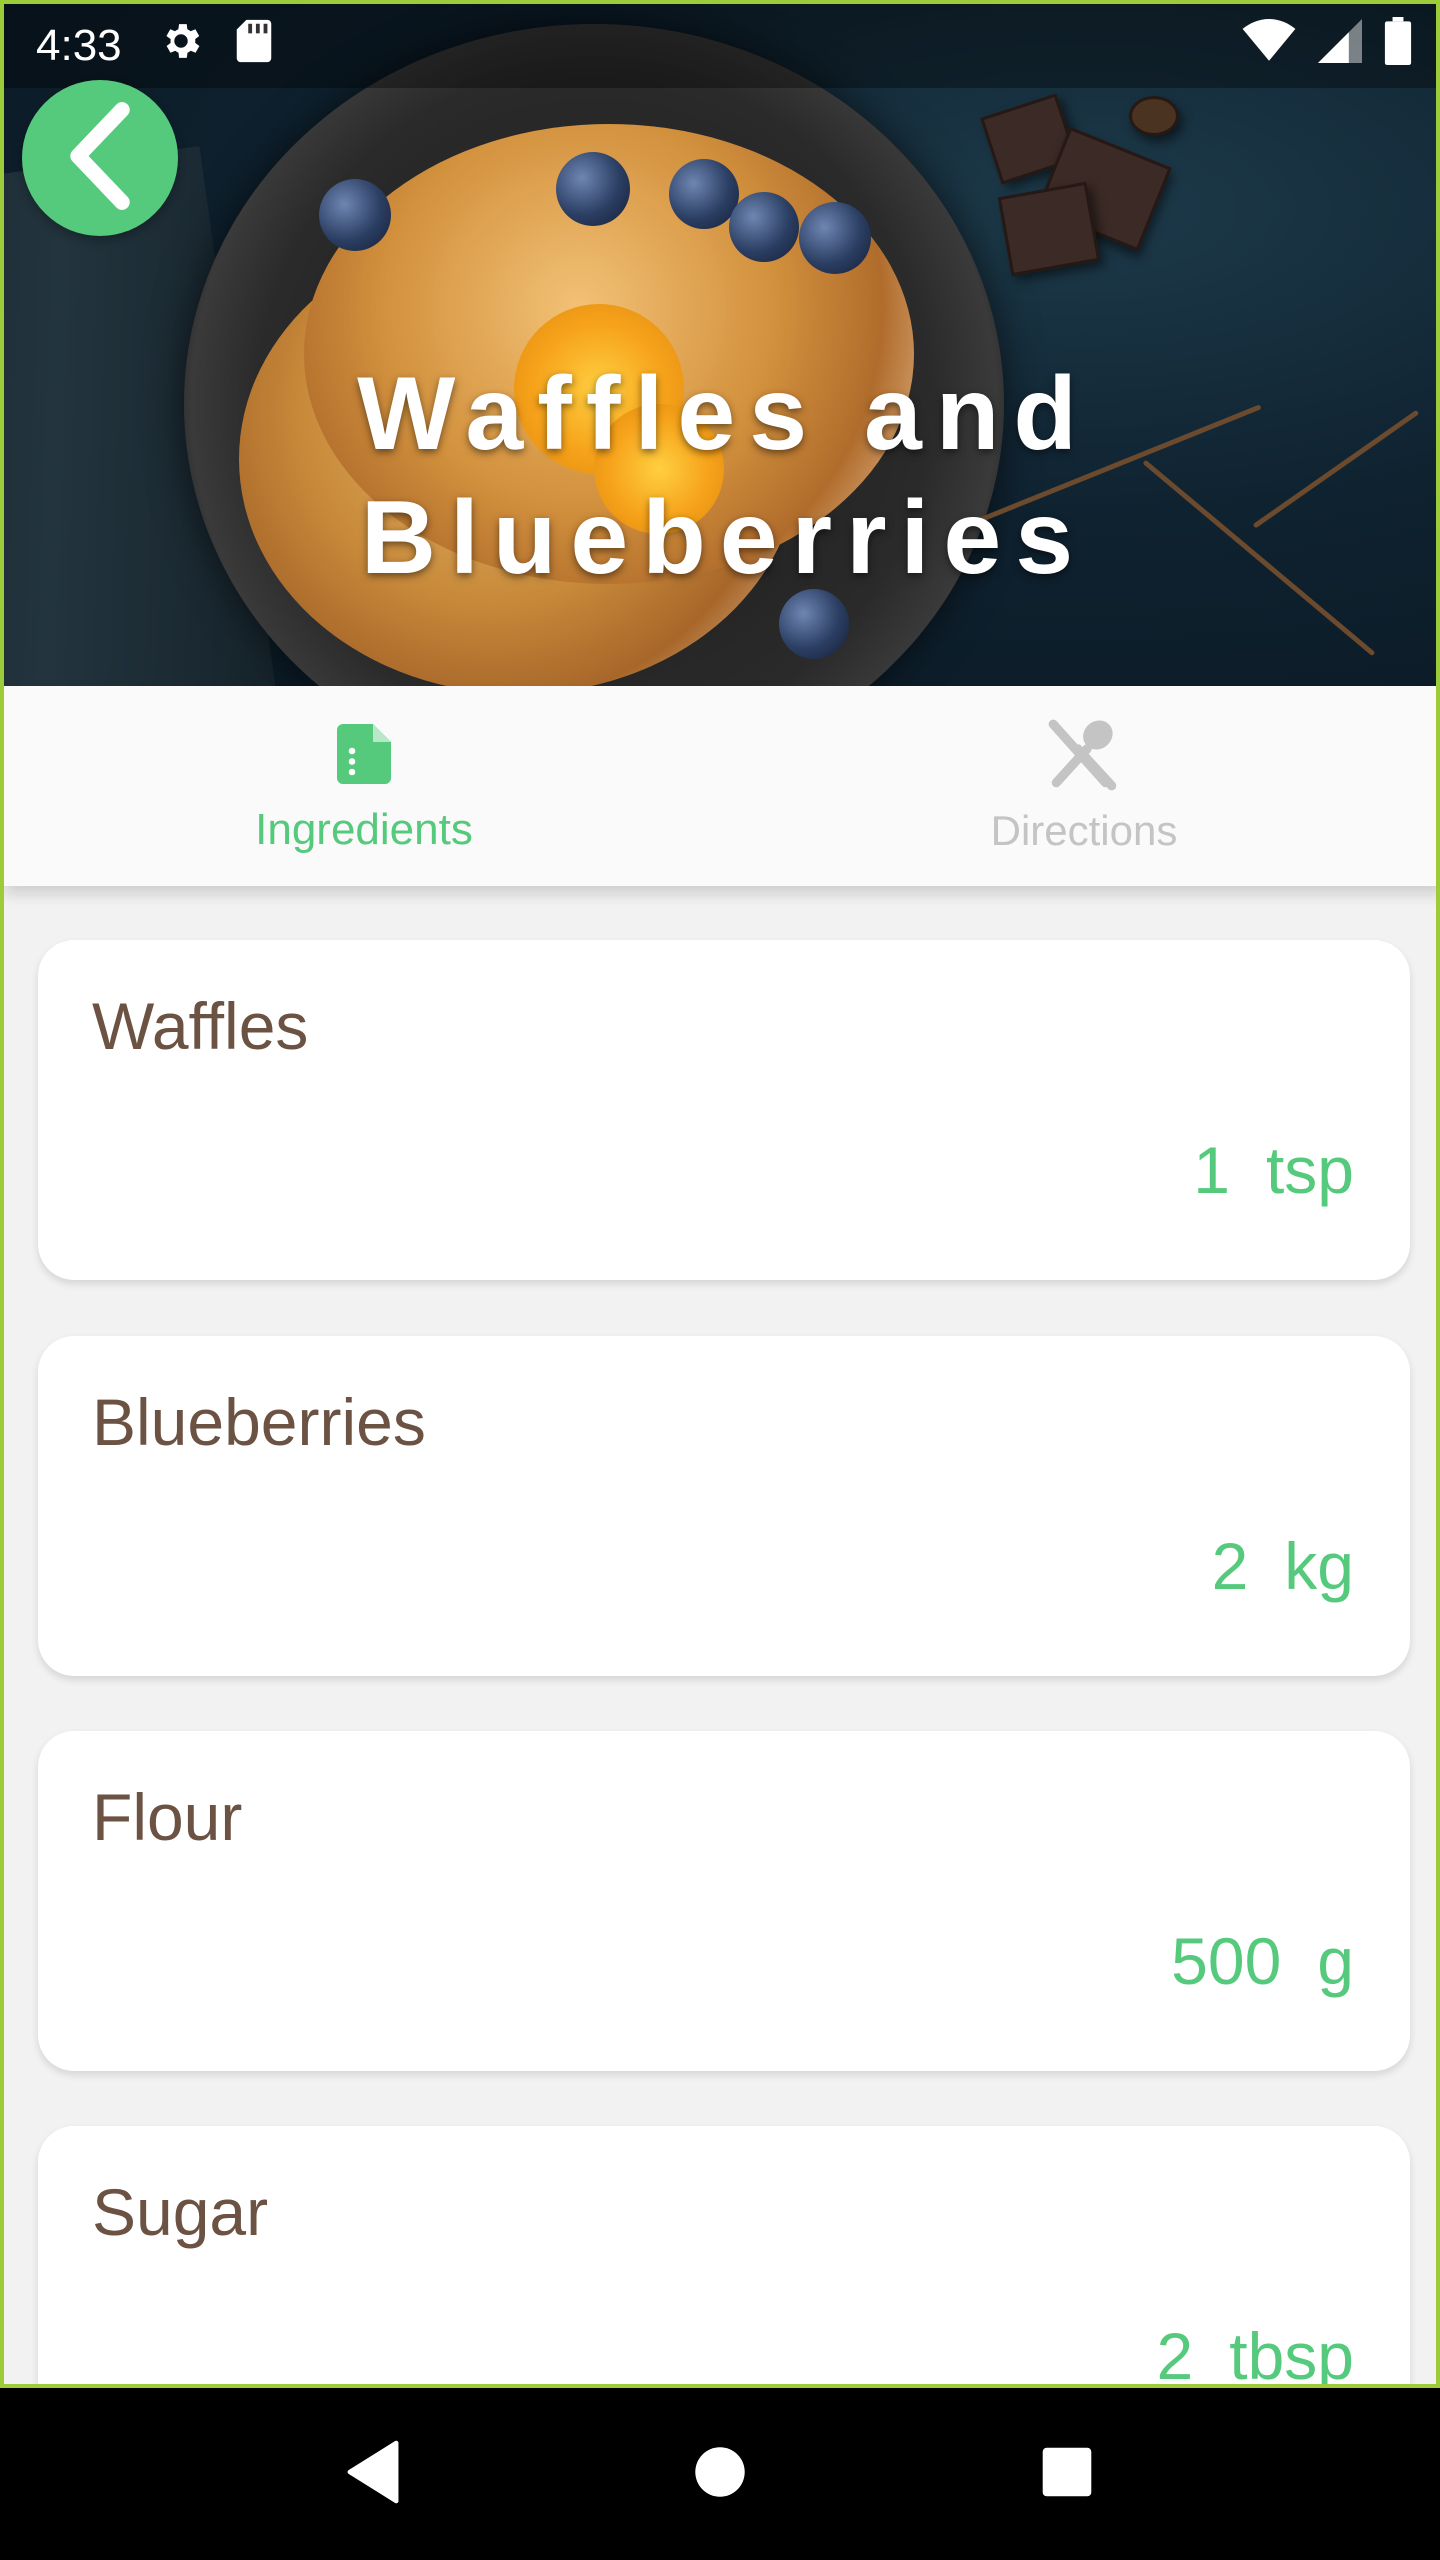 Image resolution: width=1440 pixels, height=2560 pixels. What do you see at coordinates (724, 1110) in the screenshot?
I see `ingredient-card: Waffles 1 tsp` at bounding box center [724, 1110].